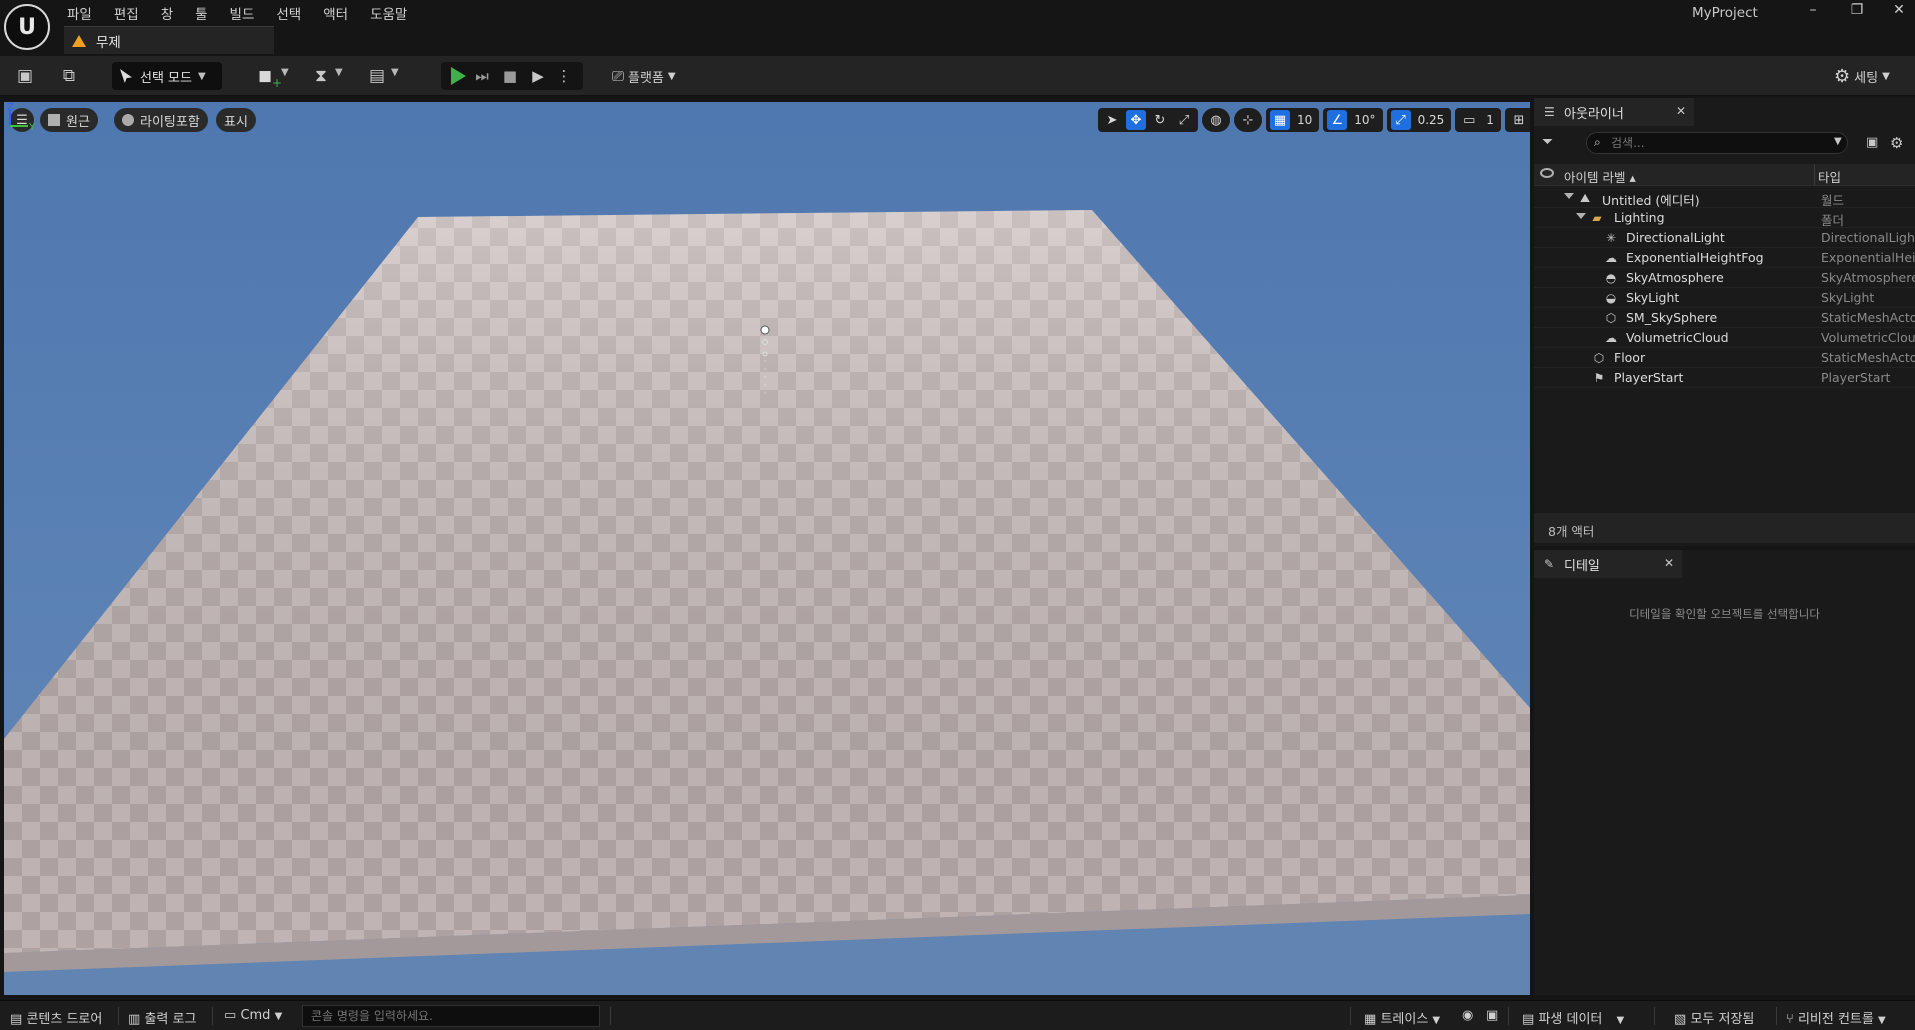 This screenshot has width=1915, height=1030. What do you see at coordinates (1872, 142) in the screenshot?
I see `add-folder-icon: ▣` at bounding box center [1872, 142].